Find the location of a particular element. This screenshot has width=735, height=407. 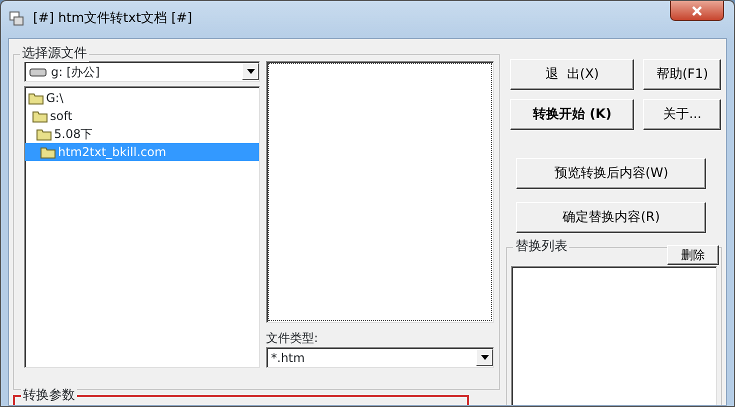

folder-item: G:\ is located at coordinates (142, 98).